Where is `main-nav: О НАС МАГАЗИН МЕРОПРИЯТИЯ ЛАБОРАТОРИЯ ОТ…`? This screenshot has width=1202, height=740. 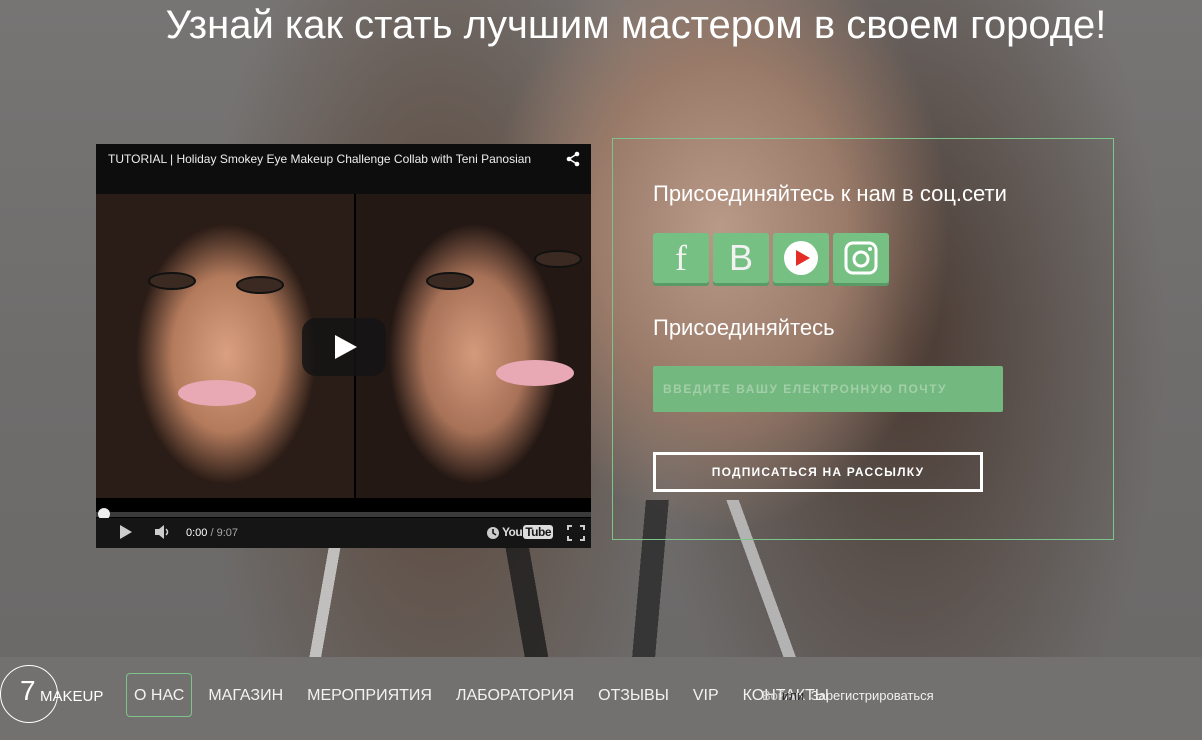
main-nav: О НАС МАГАЗИН МЕРОПРИЯТИЯ ЛАБОРАТОРИЯ ОТ… is located at coordinates (483, 695).